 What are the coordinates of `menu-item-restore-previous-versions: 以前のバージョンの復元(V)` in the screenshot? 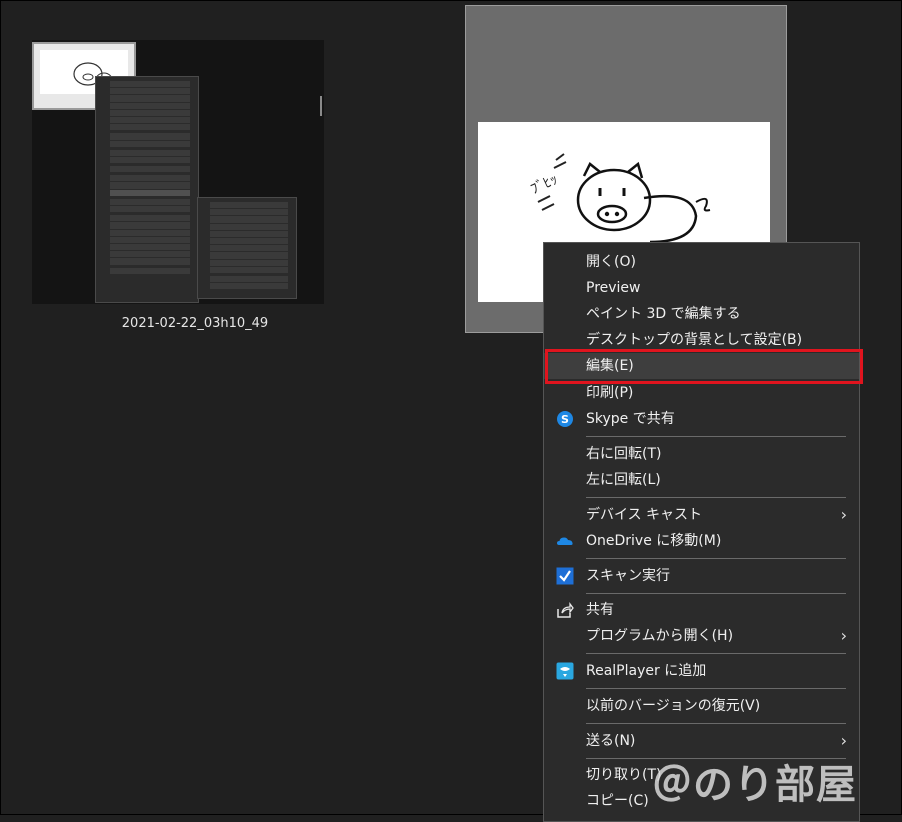 It's located at (701, 706).